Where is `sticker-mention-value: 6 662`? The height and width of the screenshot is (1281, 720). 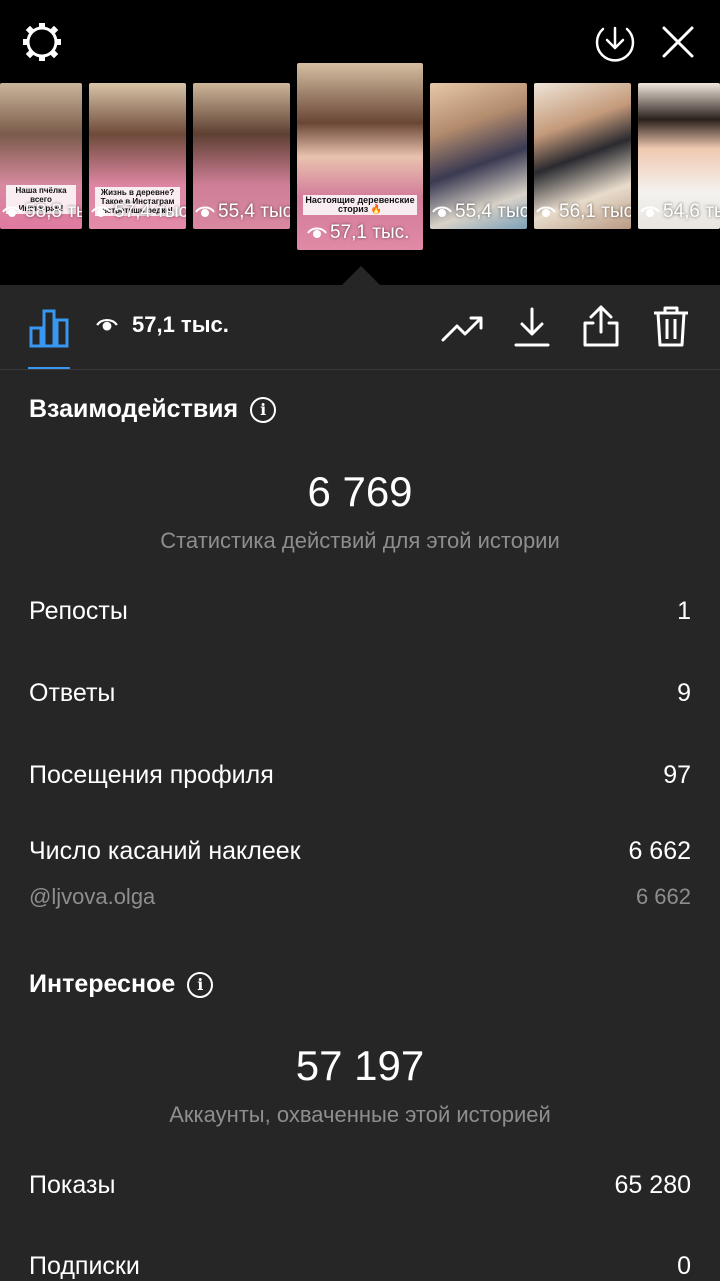 sticker-mention-value: 6 662 is located at coordinates (663, 896).